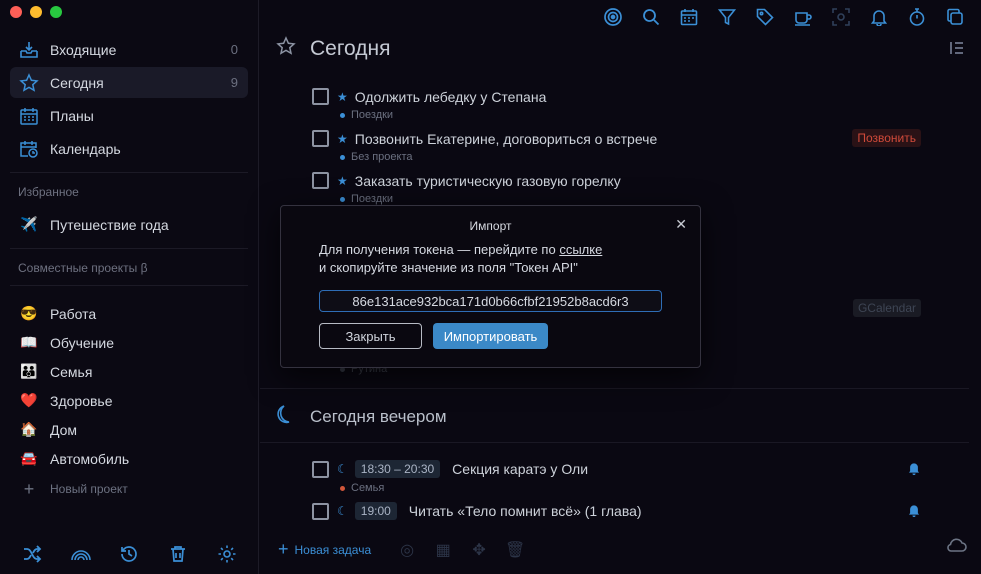 This screenshot has width=981, height=574. I want to click on settings-gear-icon, so click(227, 554).